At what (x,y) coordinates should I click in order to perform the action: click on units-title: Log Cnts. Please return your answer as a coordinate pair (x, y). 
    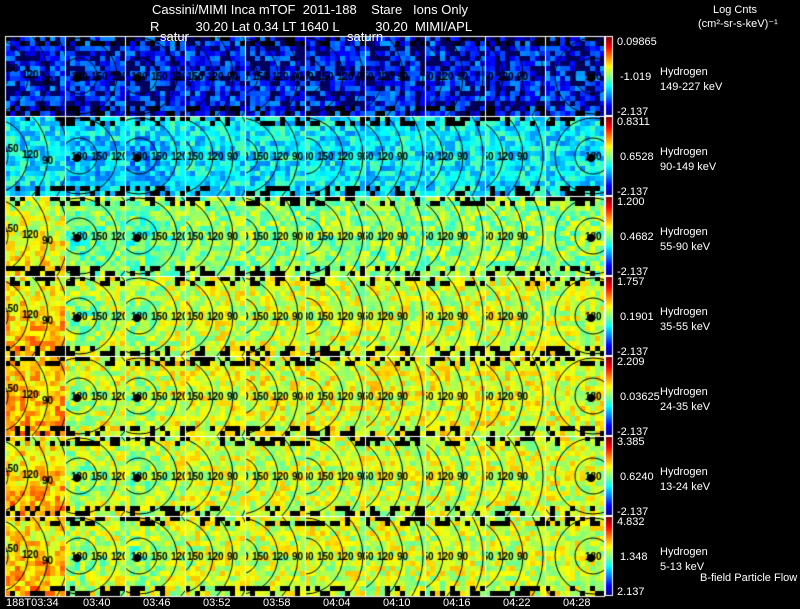
    Looking at the image, I should click on (735, 10).